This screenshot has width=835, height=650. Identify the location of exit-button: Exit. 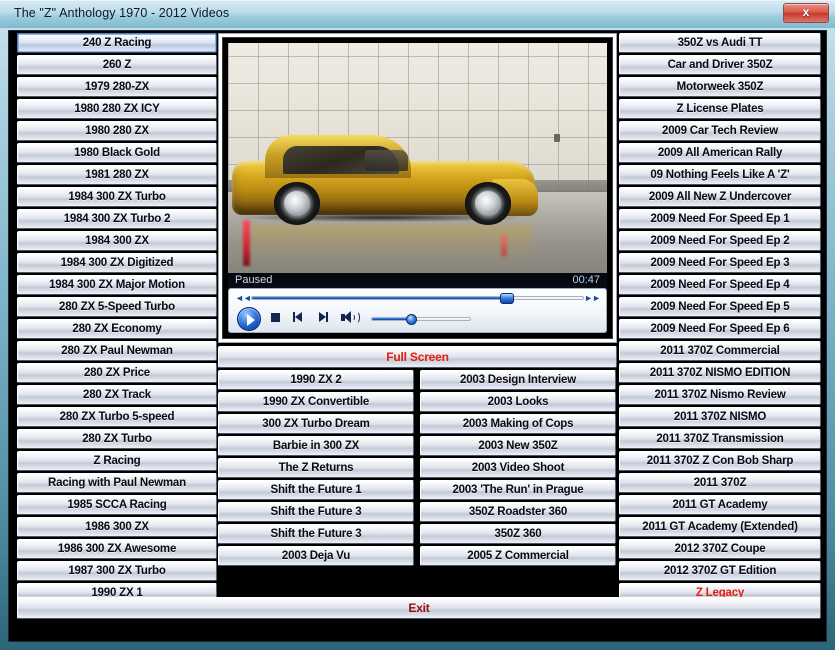
(419, 608).